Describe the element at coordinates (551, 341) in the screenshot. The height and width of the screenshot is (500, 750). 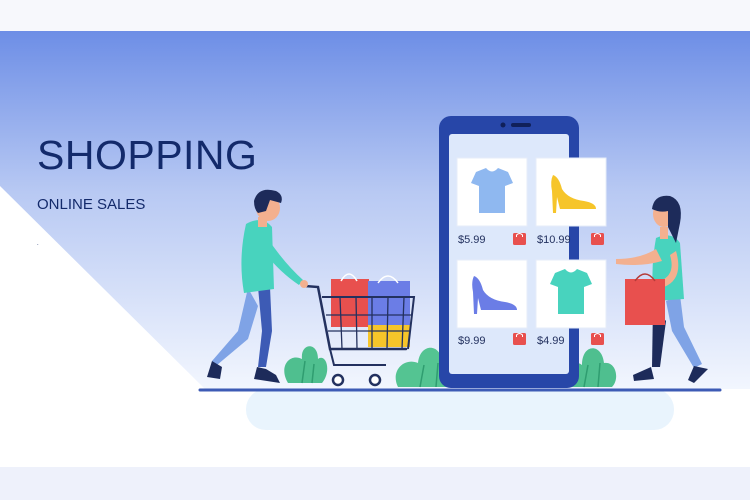
I see `product-price-4: $4.99` at that location.